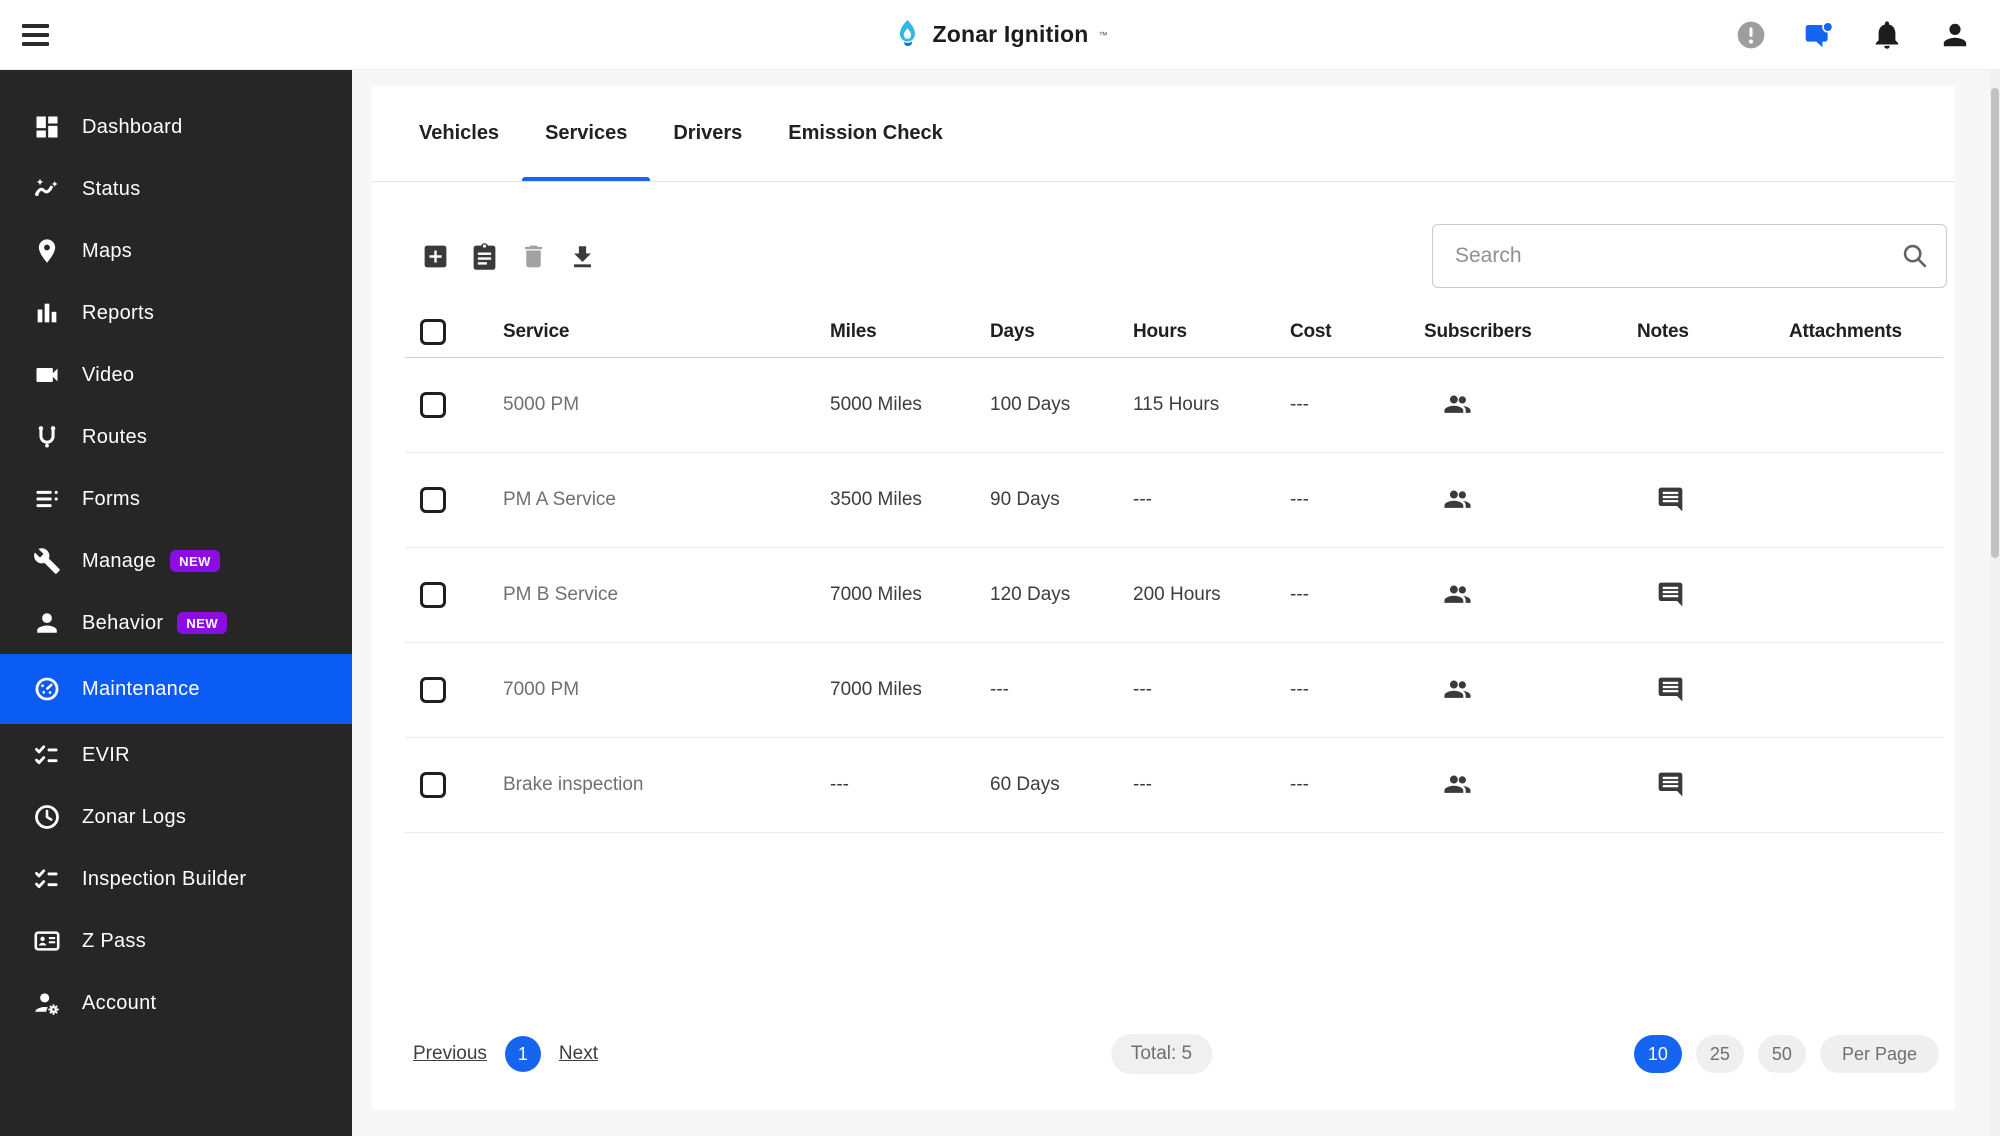  What do you see at coordinates (1995, 603) in the screenshot?
I see `scrollbar` at bounding box center [1995, 603].